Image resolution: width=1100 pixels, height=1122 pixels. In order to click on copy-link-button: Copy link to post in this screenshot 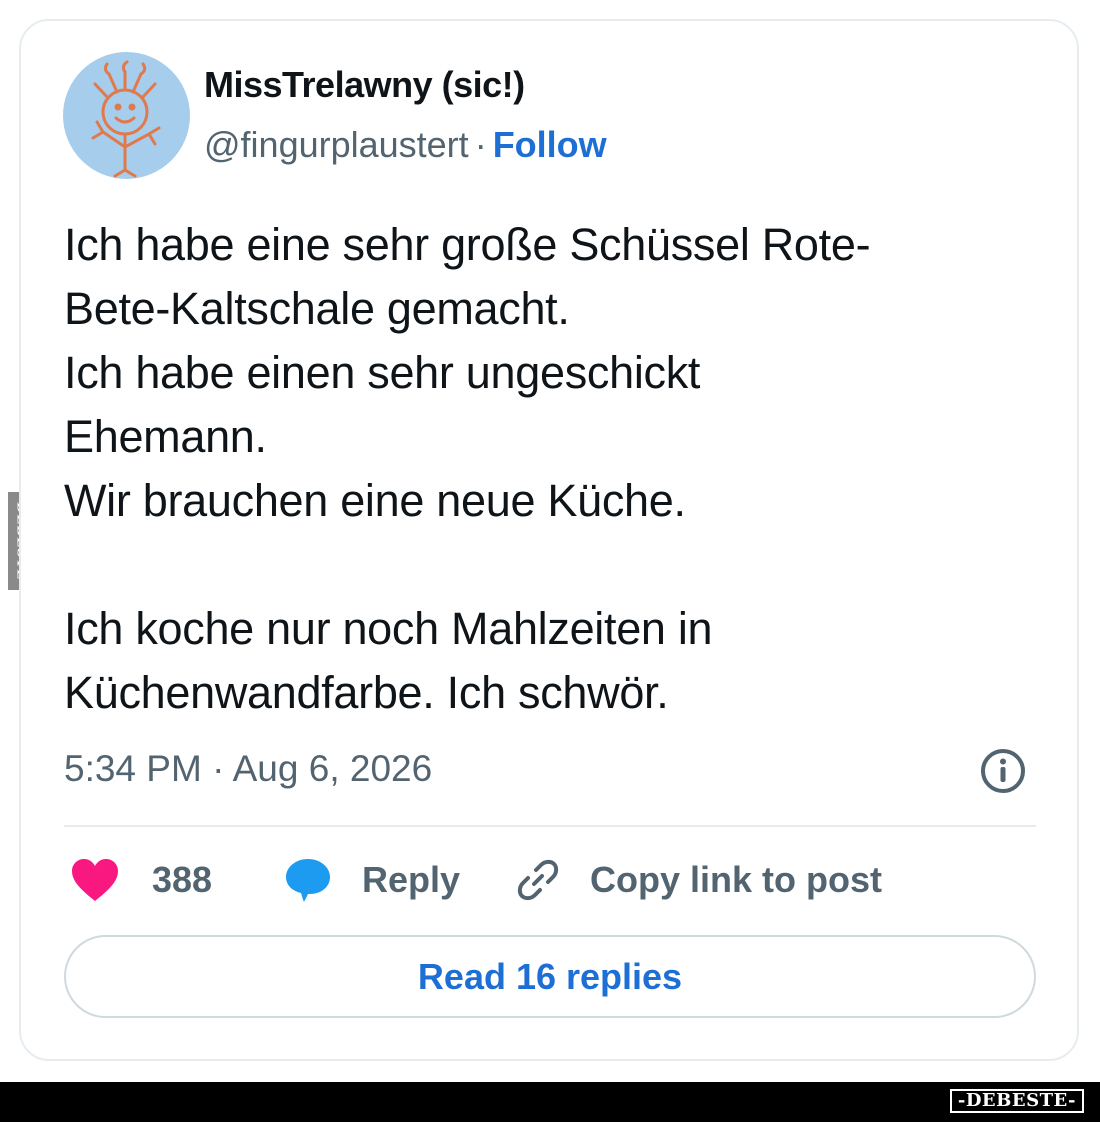, I will do `click(698, 880)`.